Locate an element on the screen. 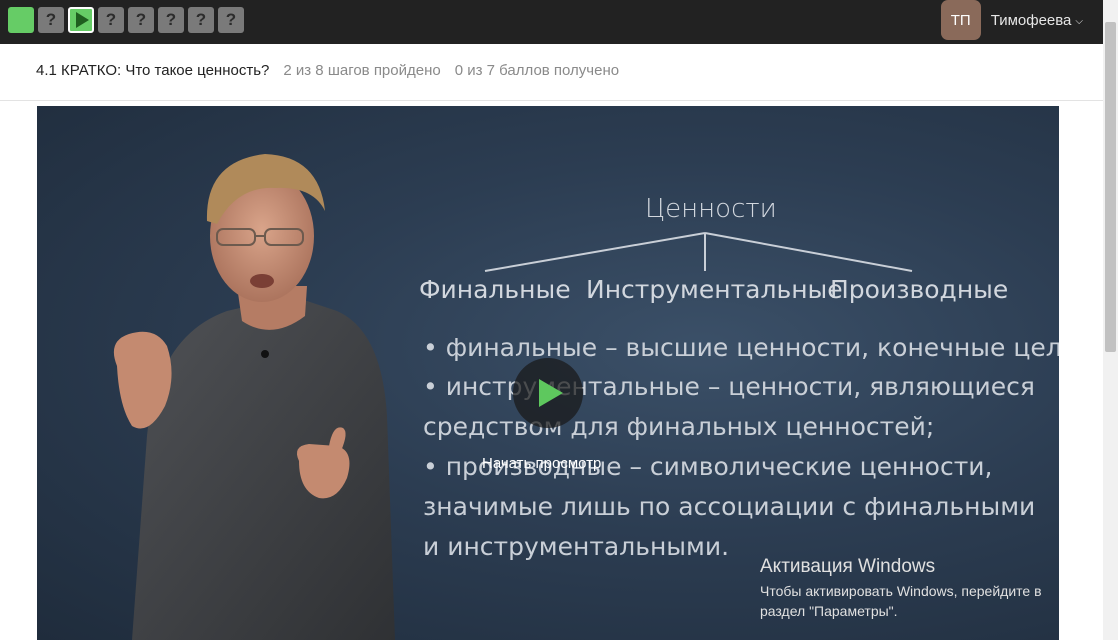  step-3-current is located at coordinates (81, 20).